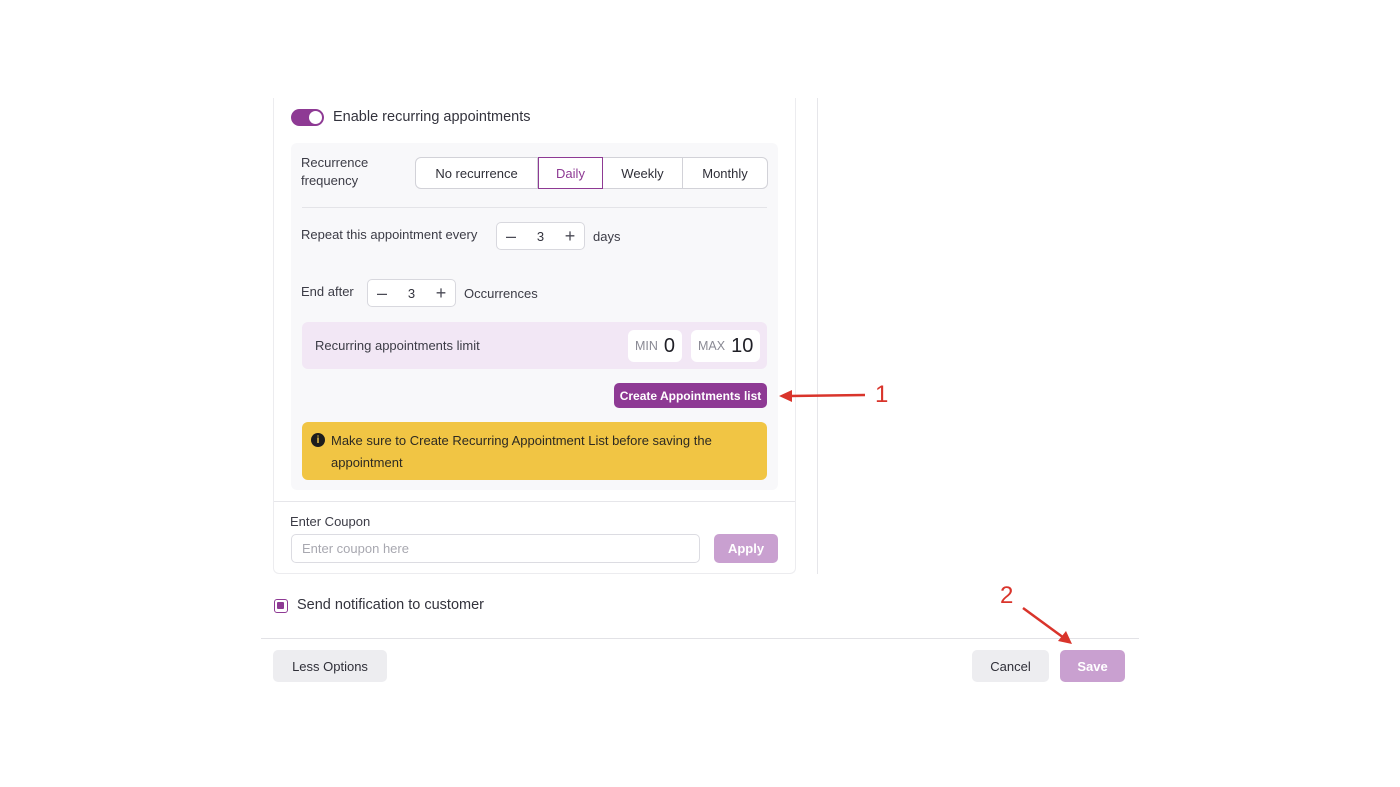 The image size is (1400, 787). Describe the element at coordinates (725, 173) in the screenshot. I see `frequency-option-monthly: Monthly` at that location.